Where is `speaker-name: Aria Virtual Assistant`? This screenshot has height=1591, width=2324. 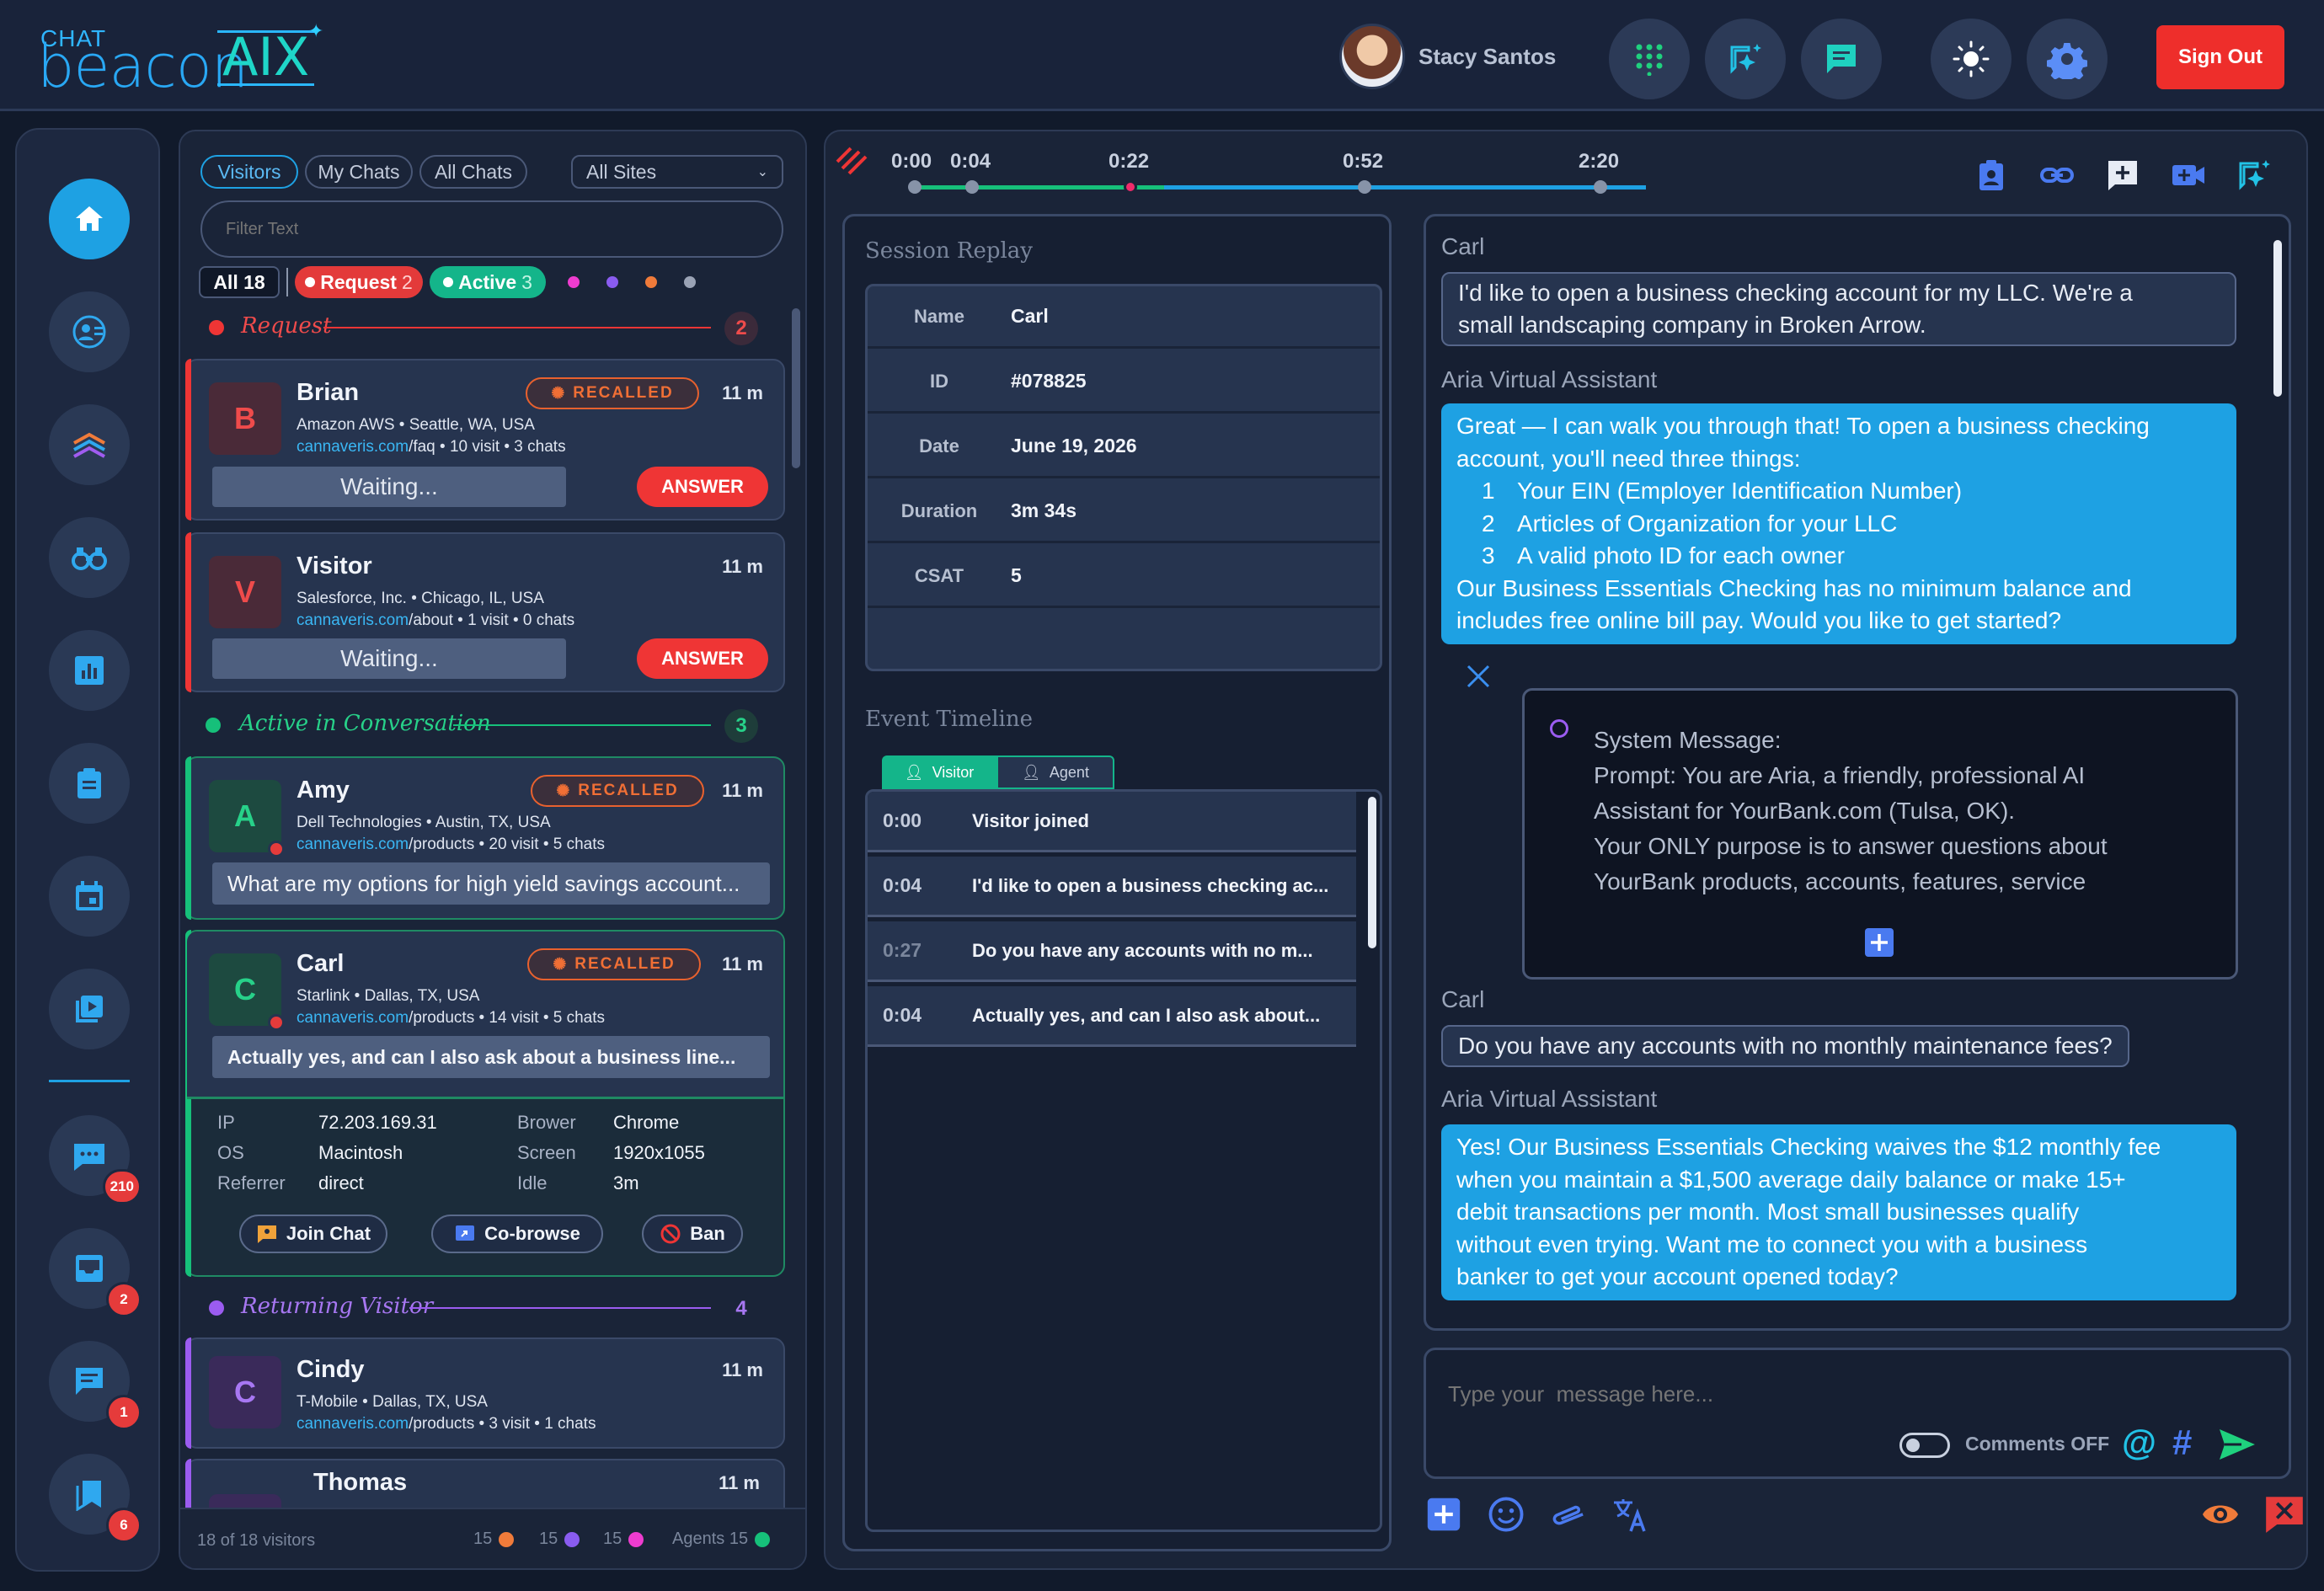
speaker-name: Aria Virtual Assistant is located at coordinates (1549, 1099).